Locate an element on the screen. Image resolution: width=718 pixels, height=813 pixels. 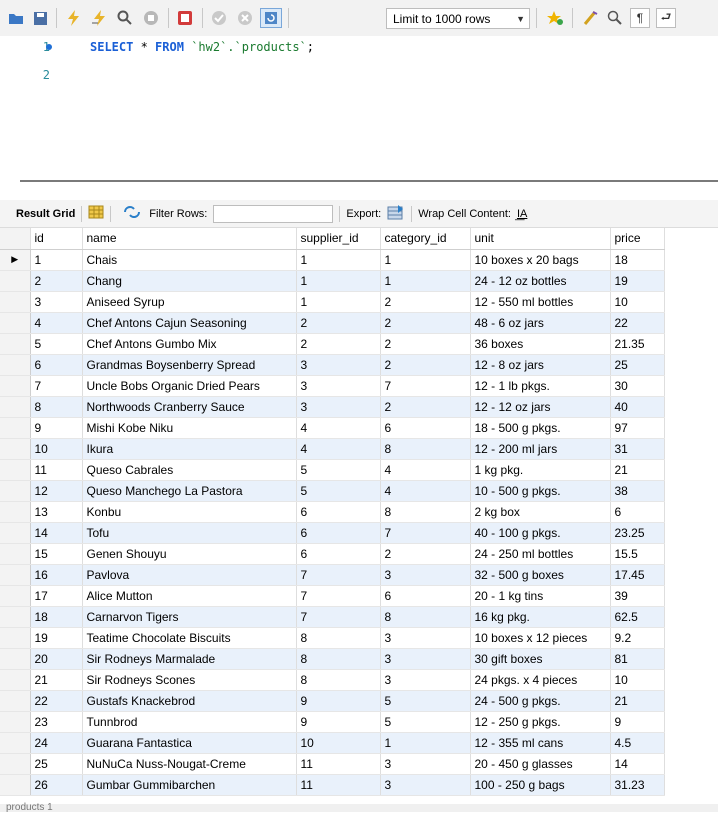
cell-supplier-id: 8 is located at coordinates (338, 638).